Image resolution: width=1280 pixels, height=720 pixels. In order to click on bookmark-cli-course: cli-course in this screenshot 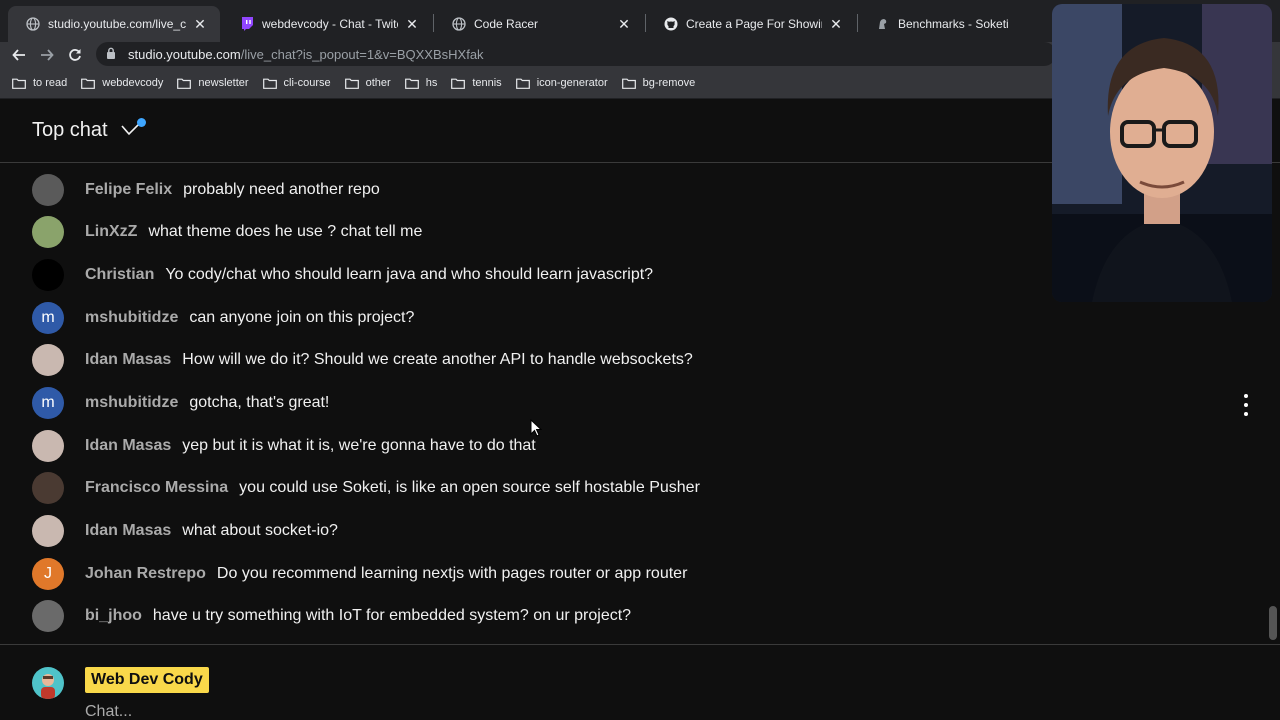, I will do `click(296, 83)`.